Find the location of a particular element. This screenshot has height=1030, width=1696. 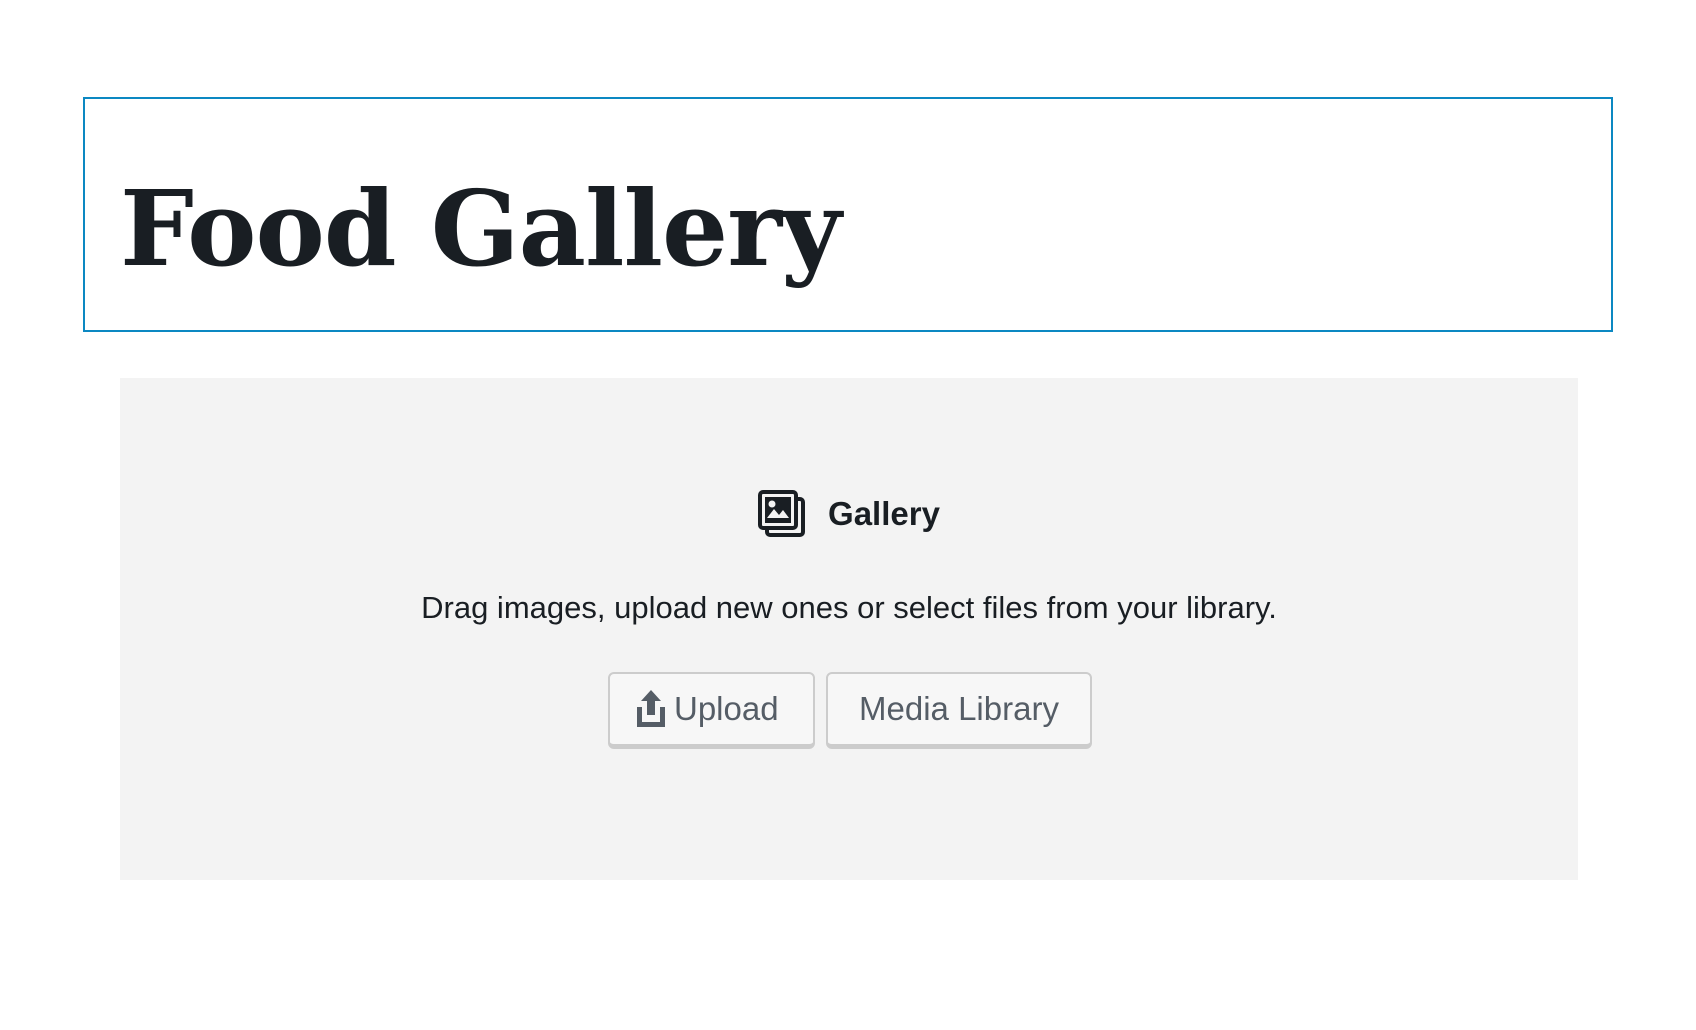

upload-button: Upload is located at coordinates (711, 710).